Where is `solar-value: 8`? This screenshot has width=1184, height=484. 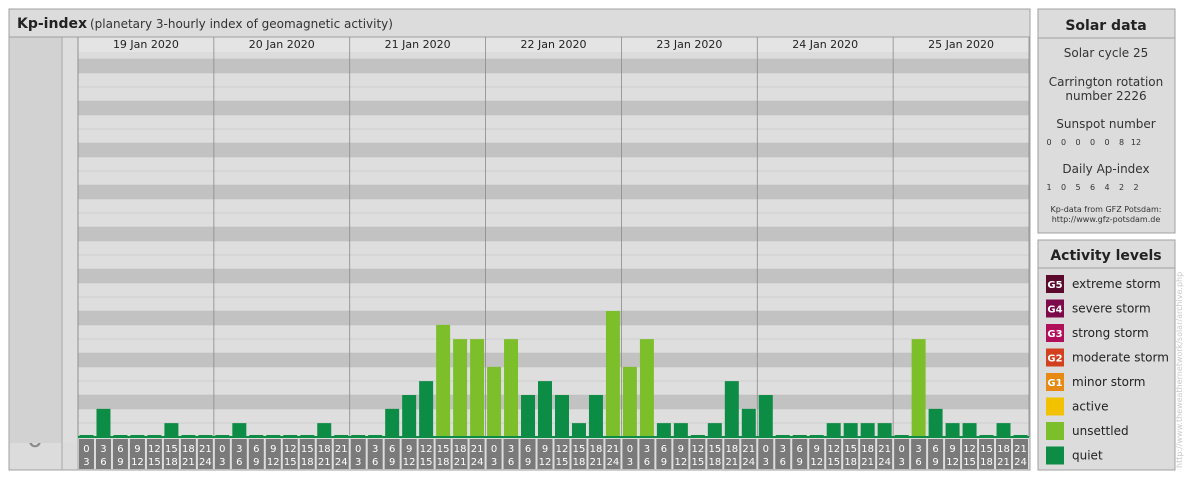 solar-value: 8 is located at coordinates (1121, 142).